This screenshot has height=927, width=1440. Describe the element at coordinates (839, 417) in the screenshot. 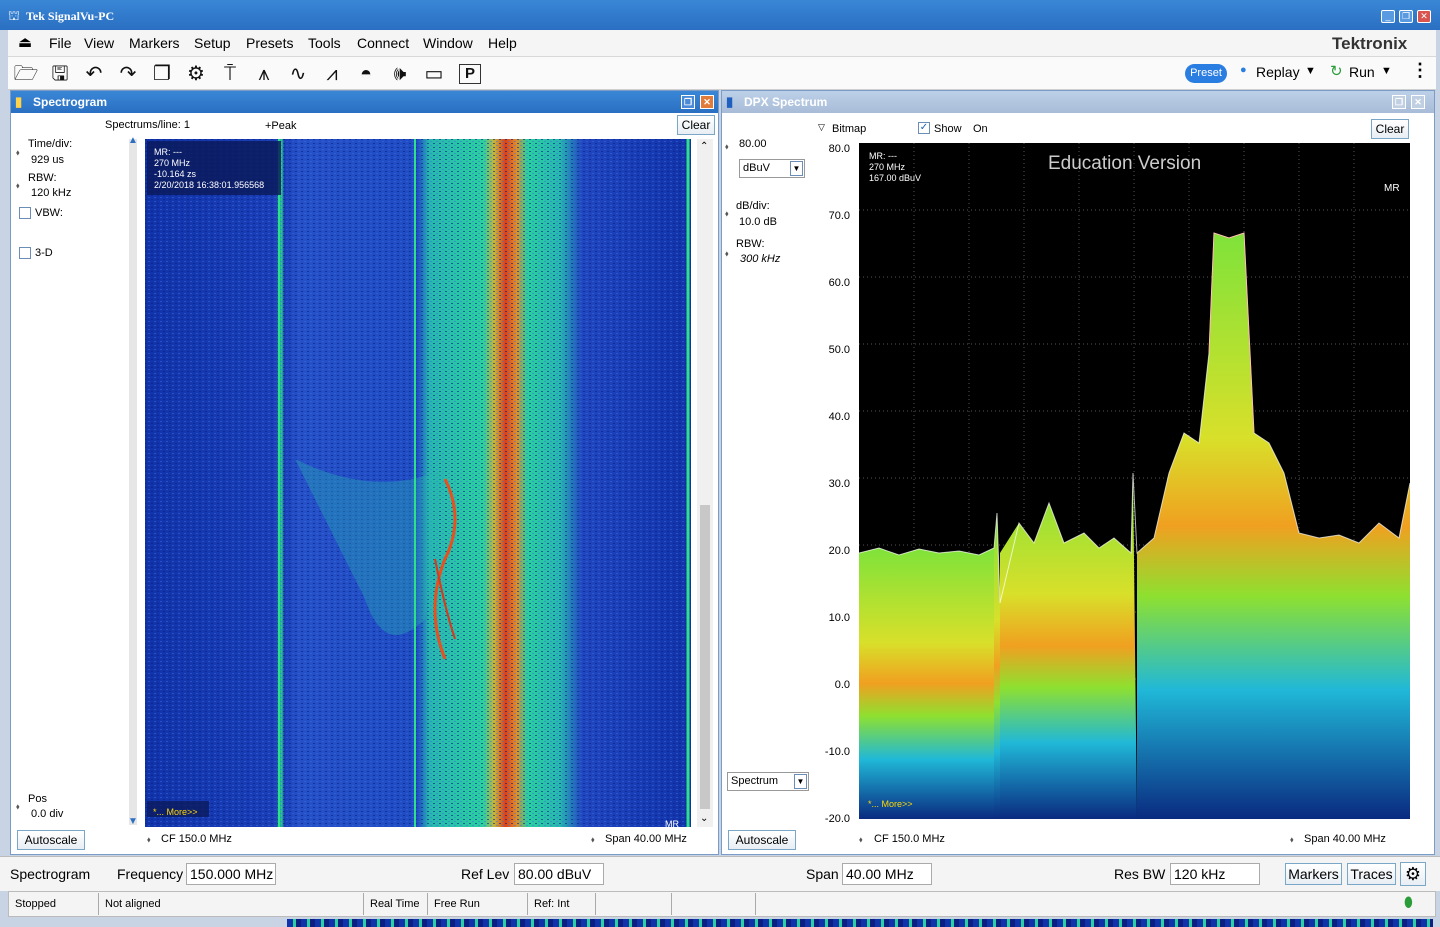

I see `y-tick: 40.0` at that location.